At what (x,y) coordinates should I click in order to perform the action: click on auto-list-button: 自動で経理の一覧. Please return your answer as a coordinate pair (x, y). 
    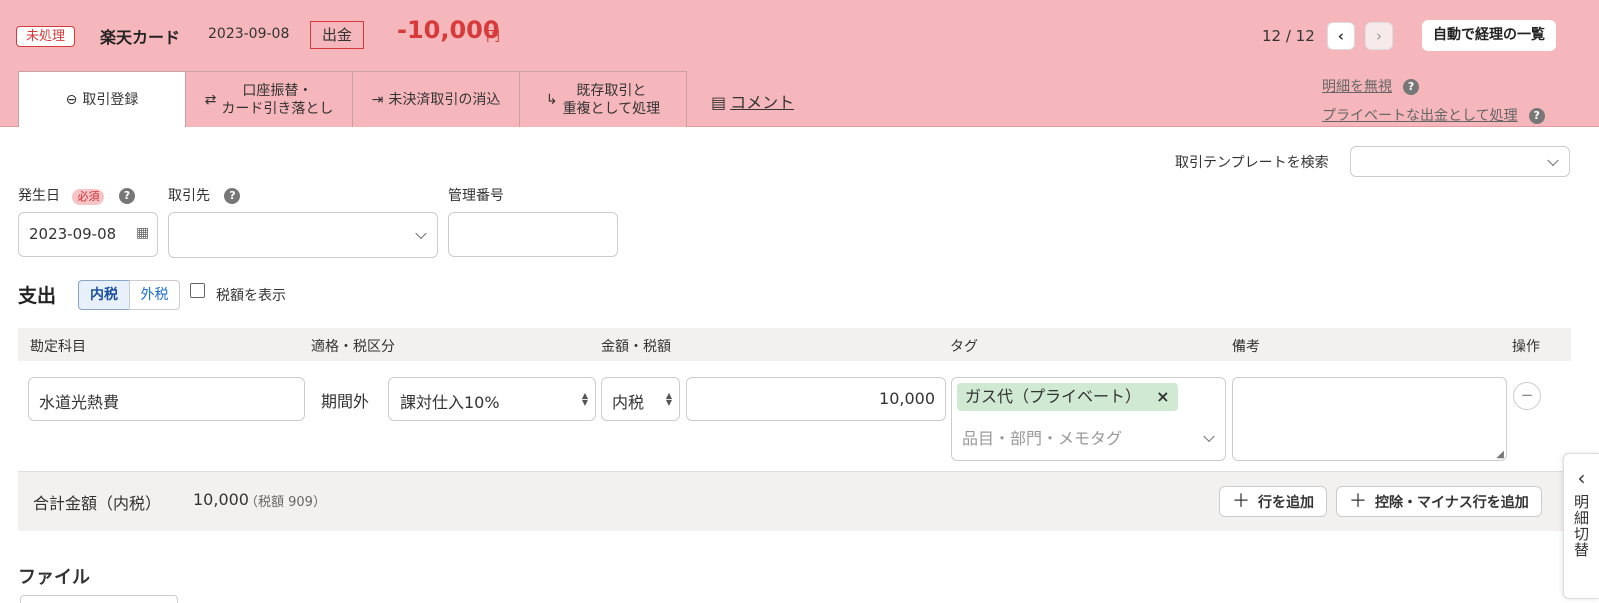
    Looking at the image, I should click on (1489, 35).